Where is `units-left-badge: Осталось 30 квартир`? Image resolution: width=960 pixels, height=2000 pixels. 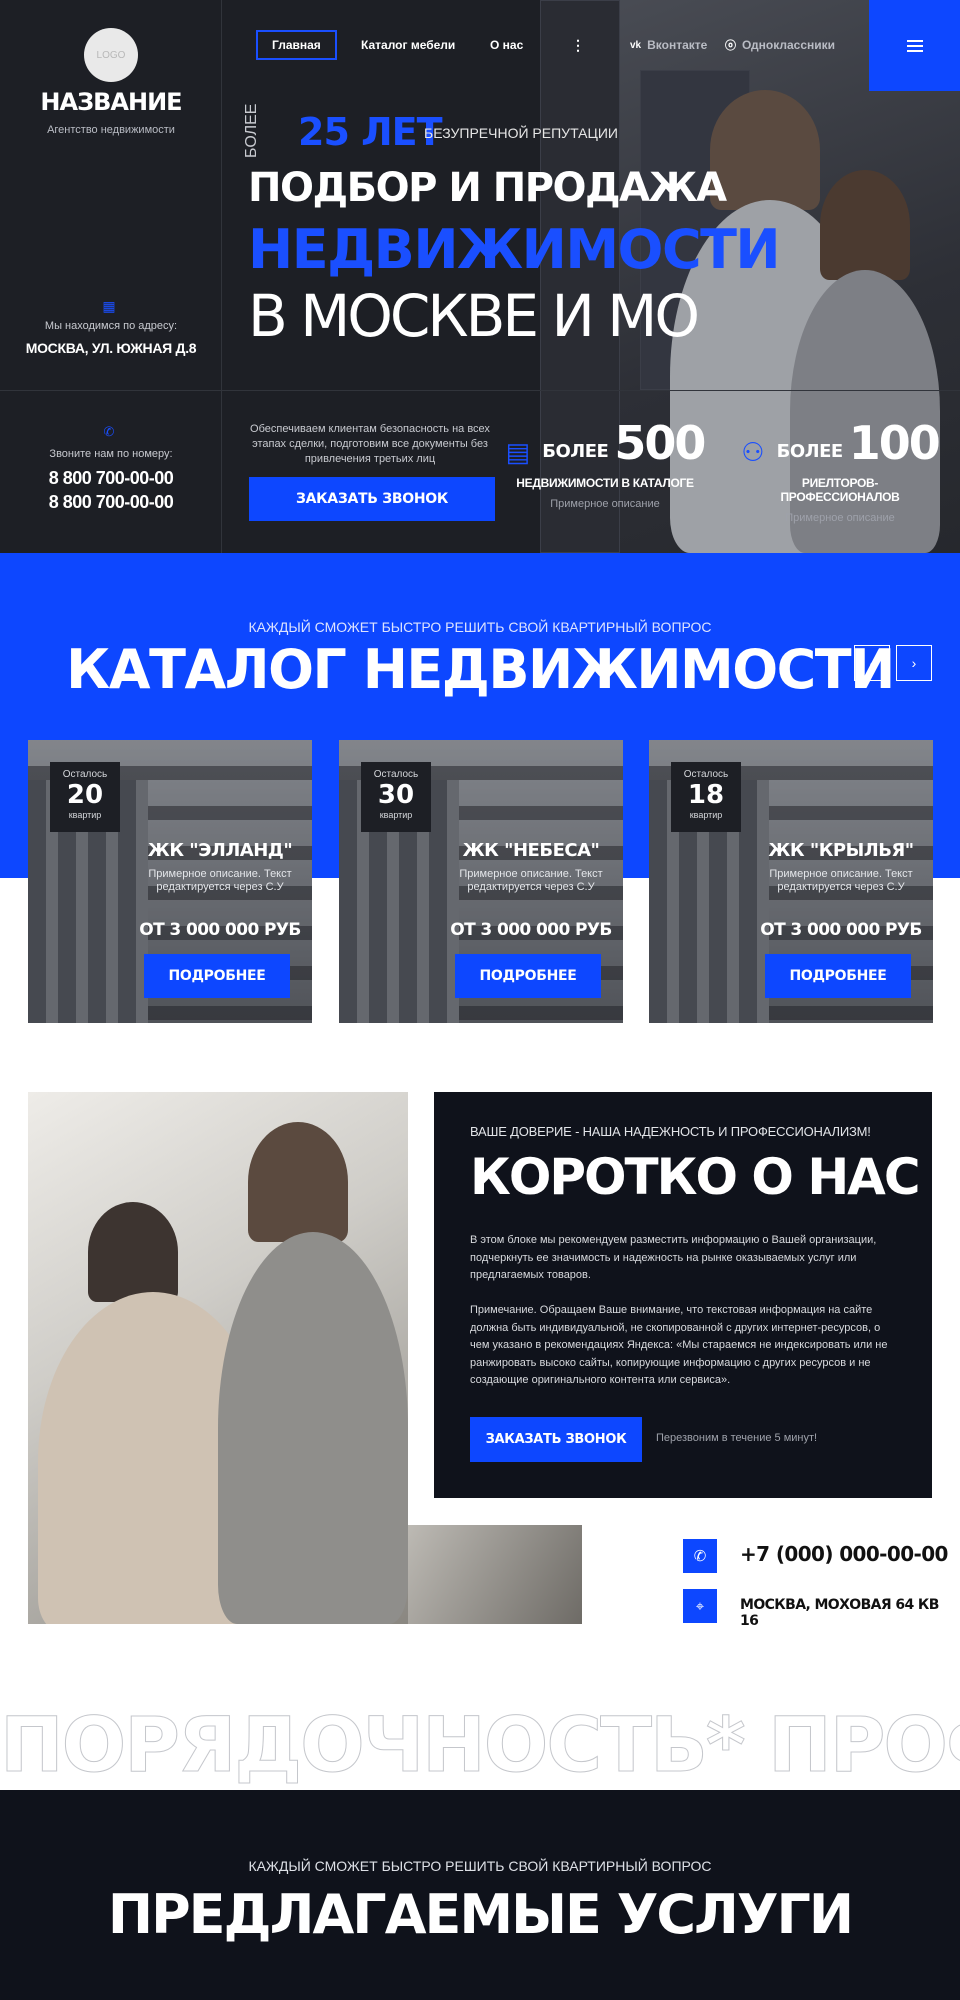 units-left-badge: Осталось 30 квартир is located at coordinates (396, 797).